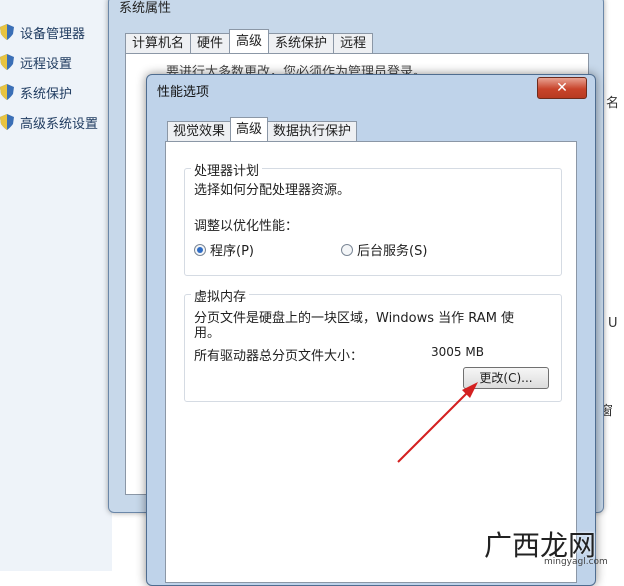 This screenshot has height=586, width=624. I want to click on sidebar-item-remote-settings: 远程设置, so click(36, 62).